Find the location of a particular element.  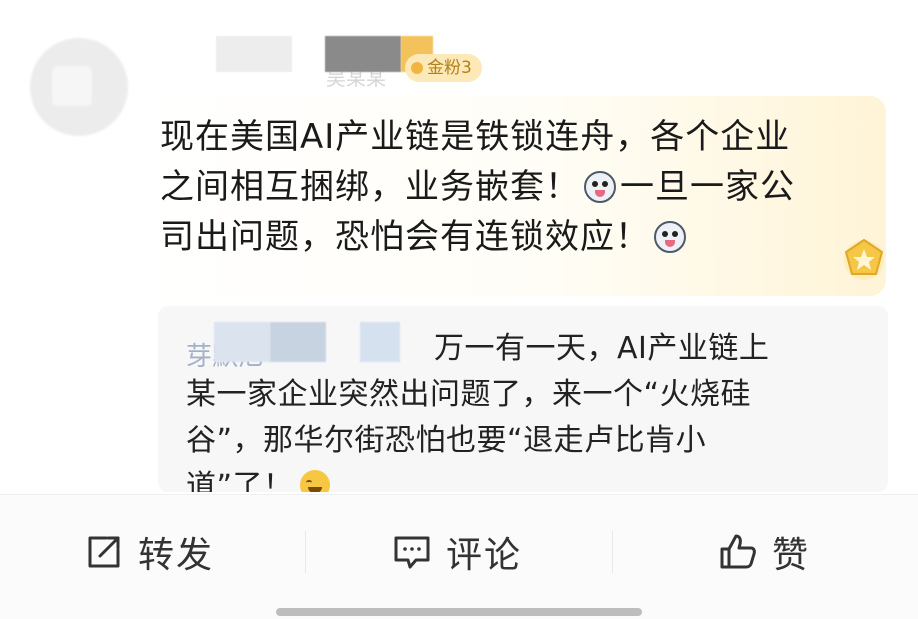

comment-line: 现在美国AI产业链是铁锁连舟，各个企业 is located at coordinates (475, 137).